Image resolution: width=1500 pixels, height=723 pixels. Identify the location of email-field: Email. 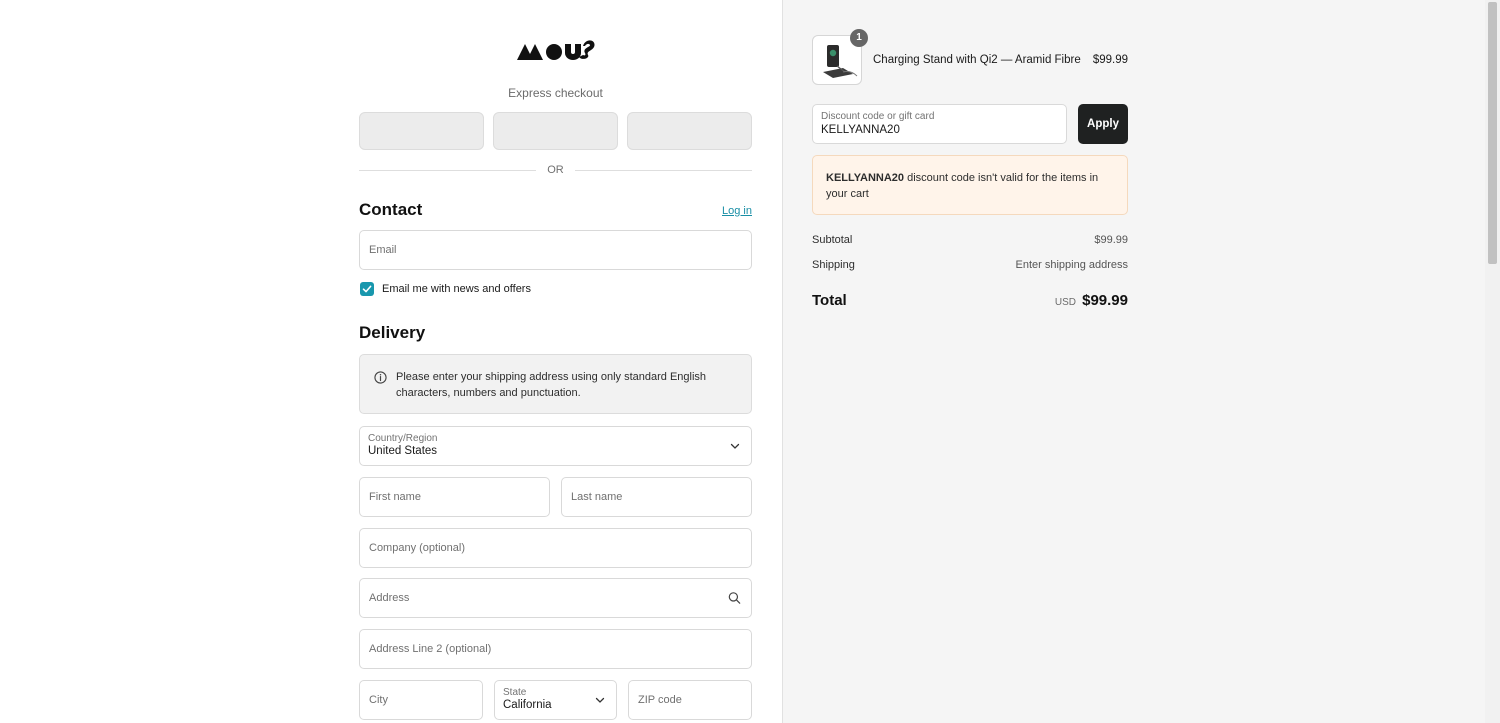
(555, 250).